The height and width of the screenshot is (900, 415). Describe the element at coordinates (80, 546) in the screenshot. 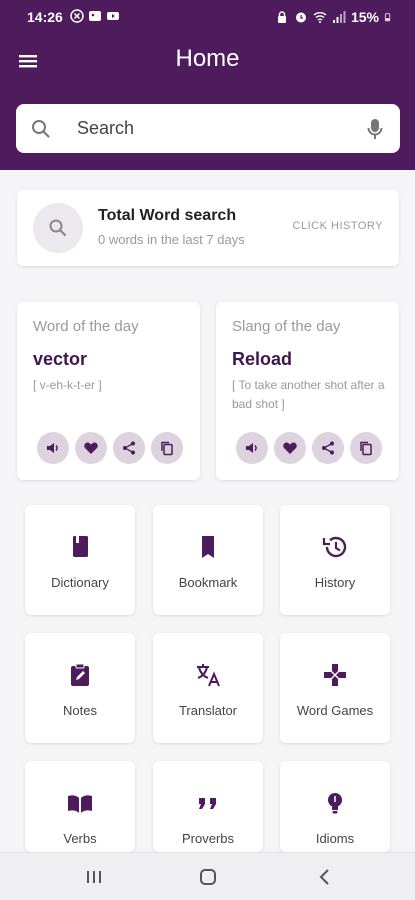

I see `book-icon` at that location.